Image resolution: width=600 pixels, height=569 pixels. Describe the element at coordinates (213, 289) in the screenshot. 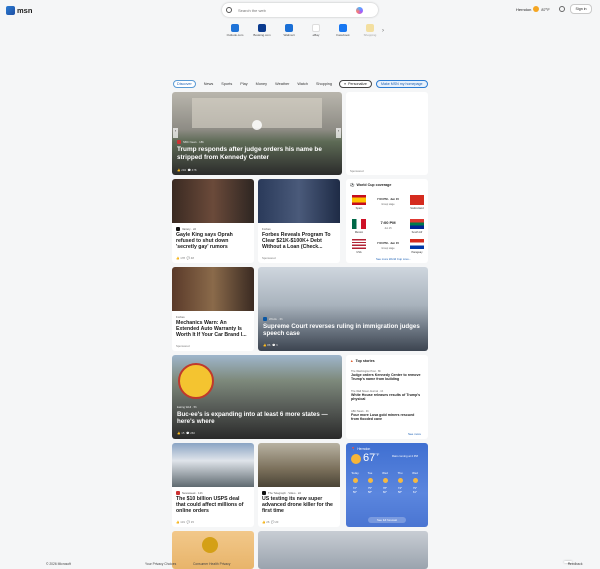

I see `mechanic-image` at that location.